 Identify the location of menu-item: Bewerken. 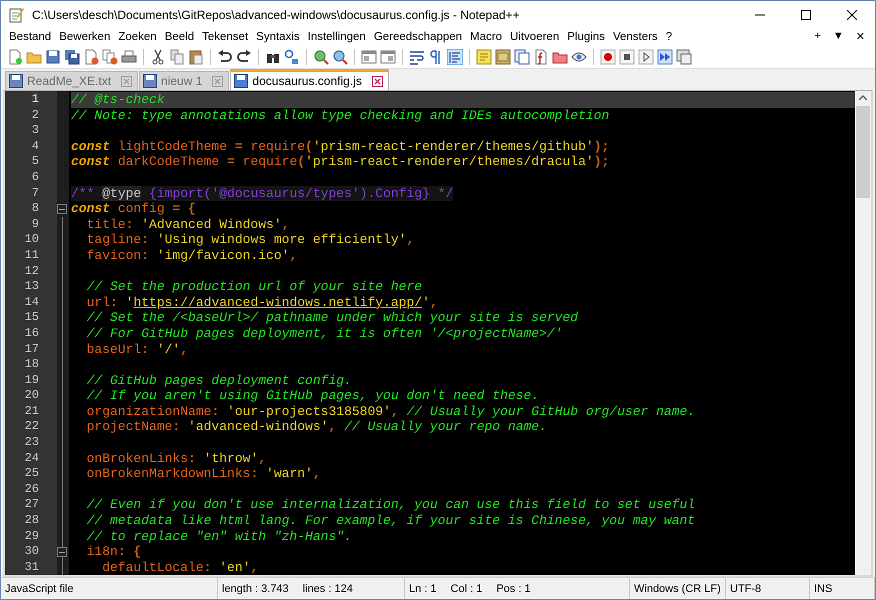
(84, 36).